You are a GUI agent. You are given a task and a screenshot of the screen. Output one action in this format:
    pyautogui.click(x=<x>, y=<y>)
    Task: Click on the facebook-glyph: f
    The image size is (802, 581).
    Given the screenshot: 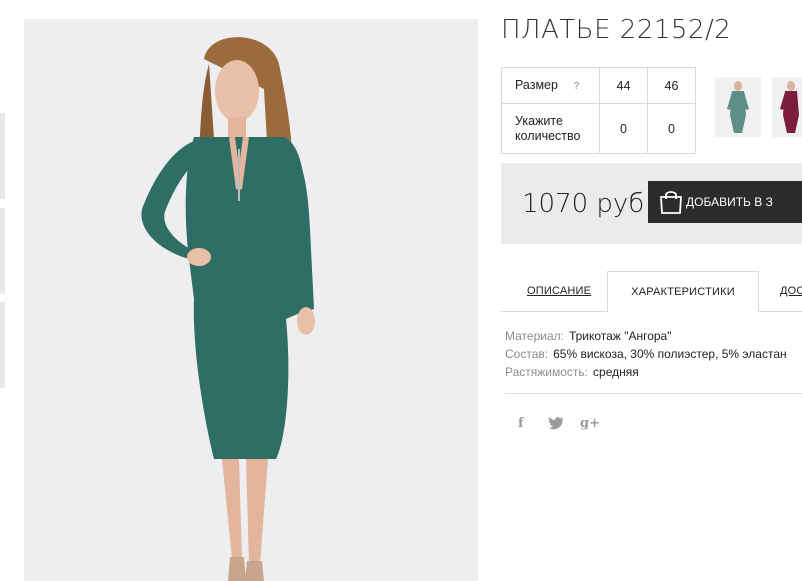 What is the action you would take?
    pyautogui.click(x=521, y=423)
    